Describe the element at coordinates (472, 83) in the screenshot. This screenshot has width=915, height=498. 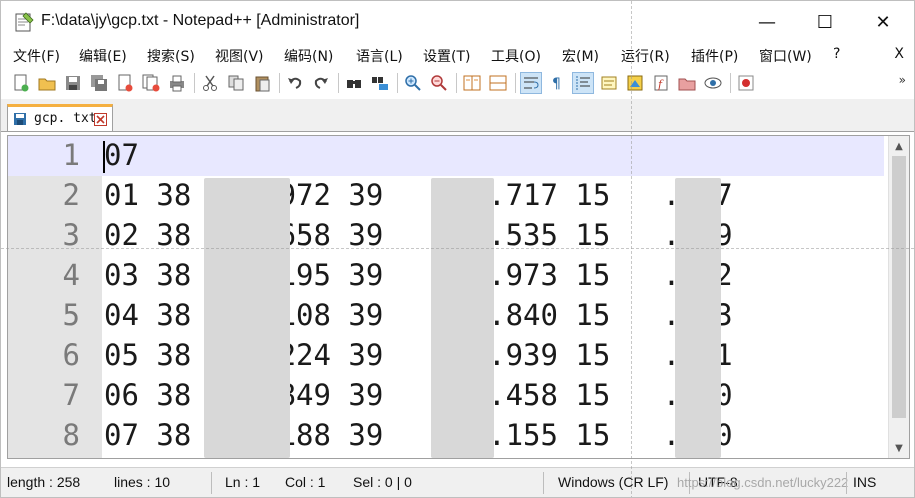
I see `sync-vertical-icon` at that location.